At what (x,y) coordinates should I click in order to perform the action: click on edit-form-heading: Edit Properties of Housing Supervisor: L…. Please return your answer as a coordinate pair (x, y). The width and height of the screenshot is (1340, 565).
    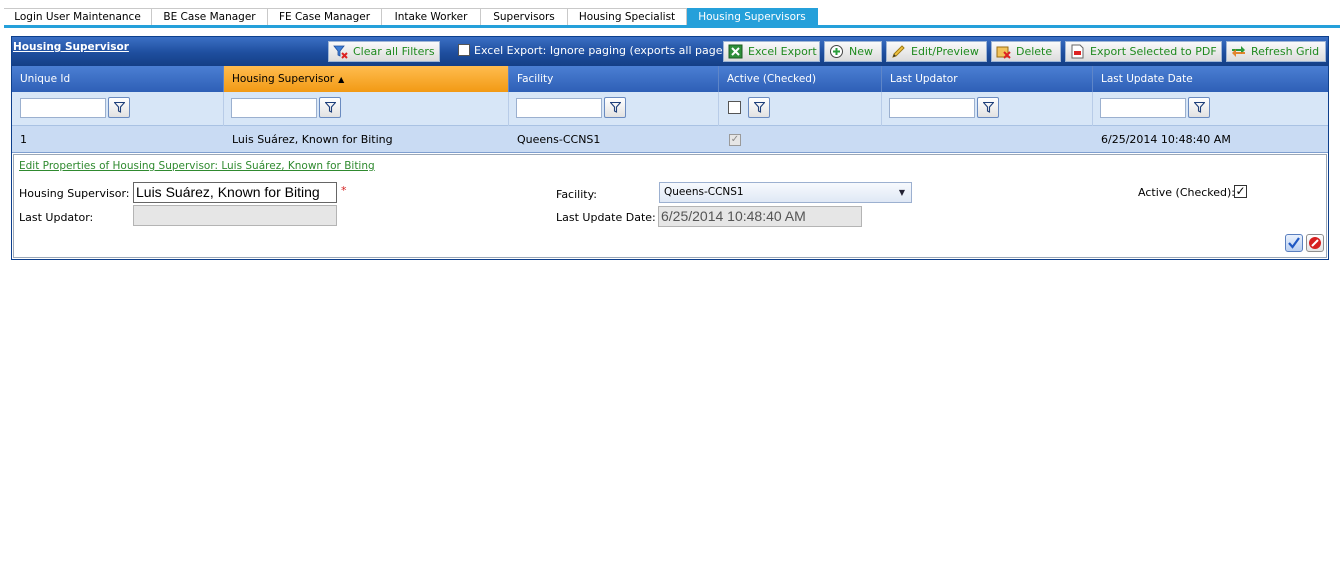
    Looking at the image, I should click on (197, 166).